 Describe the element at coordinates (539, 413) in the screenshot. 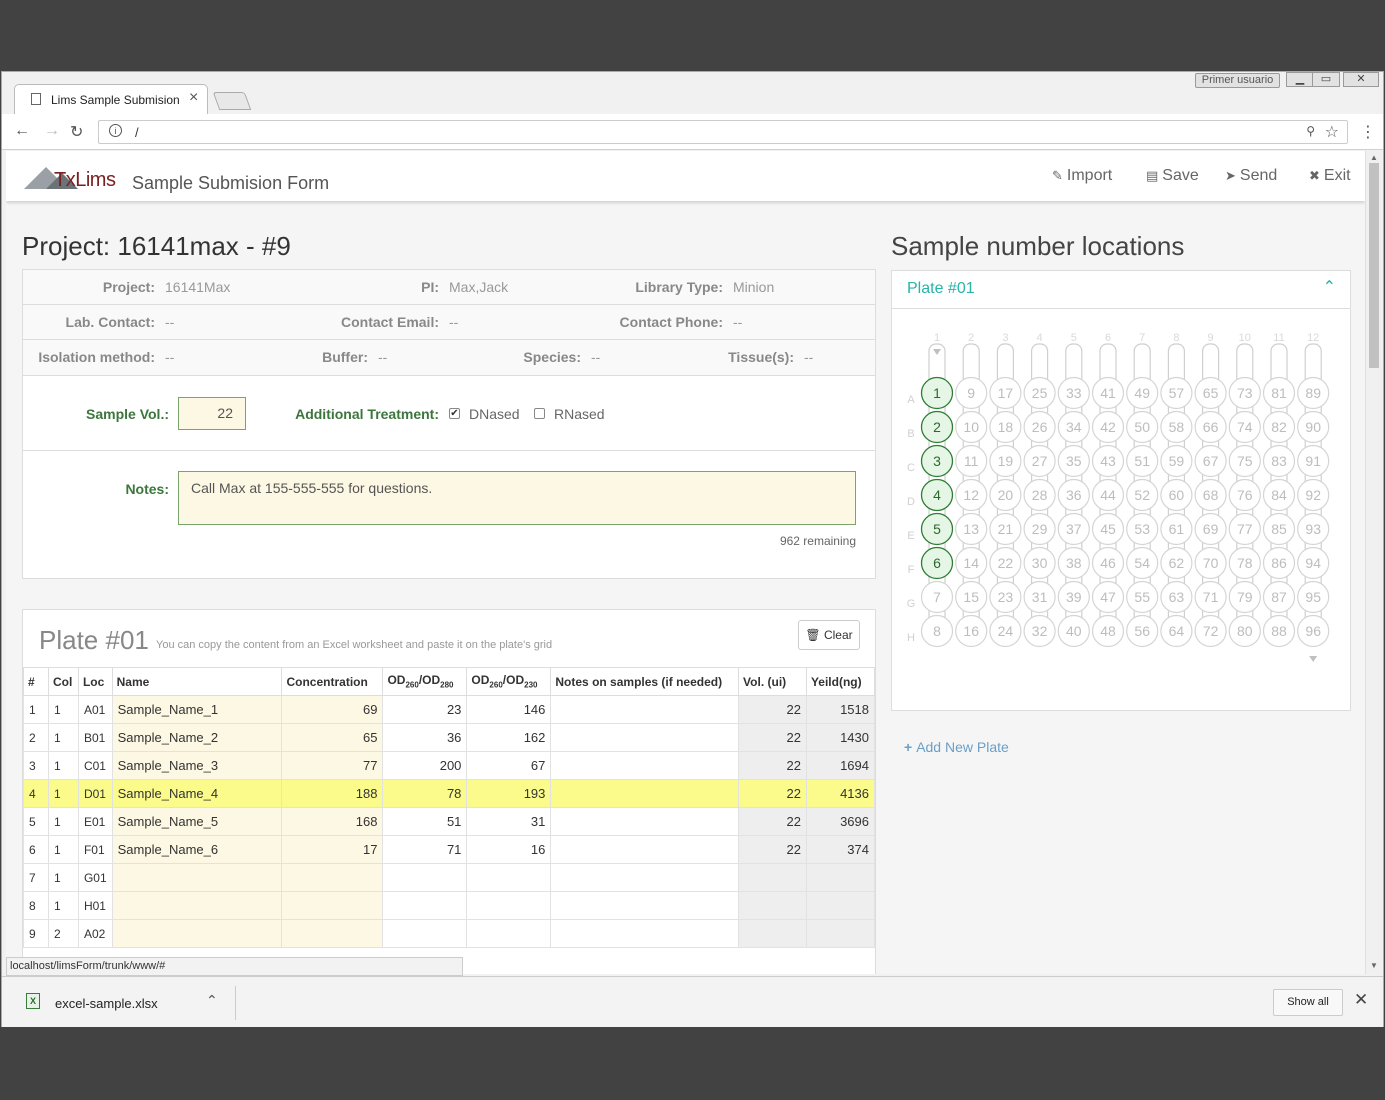

I see `rnased-checkbox` at that location.